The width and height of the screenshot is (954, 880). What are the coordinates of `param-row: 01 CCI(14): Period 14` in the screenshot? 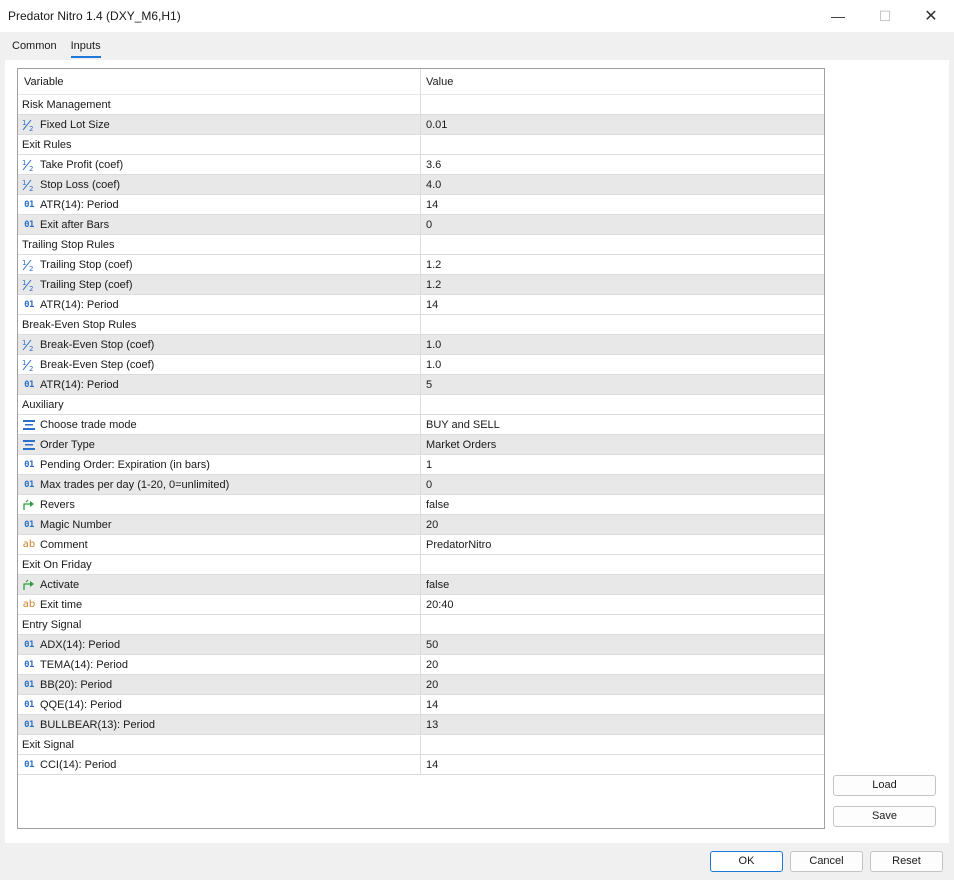 It's located at (421, 765).